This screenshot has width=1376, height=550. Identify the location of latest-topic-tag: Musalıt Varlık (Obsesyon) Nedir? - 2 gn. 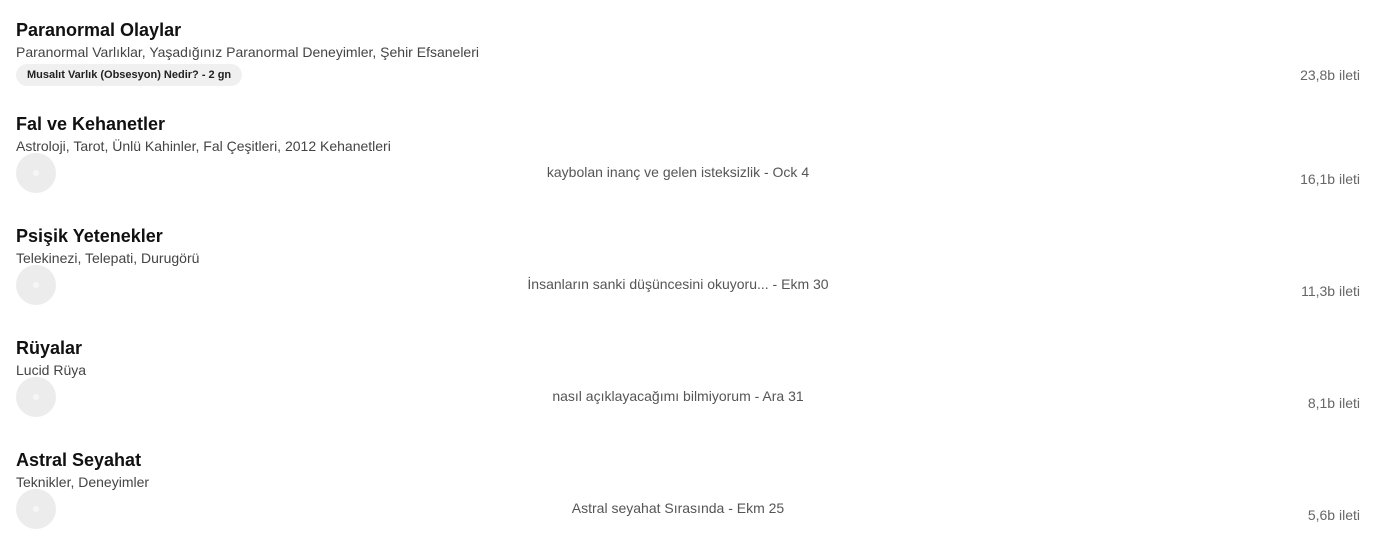
(129, 75).